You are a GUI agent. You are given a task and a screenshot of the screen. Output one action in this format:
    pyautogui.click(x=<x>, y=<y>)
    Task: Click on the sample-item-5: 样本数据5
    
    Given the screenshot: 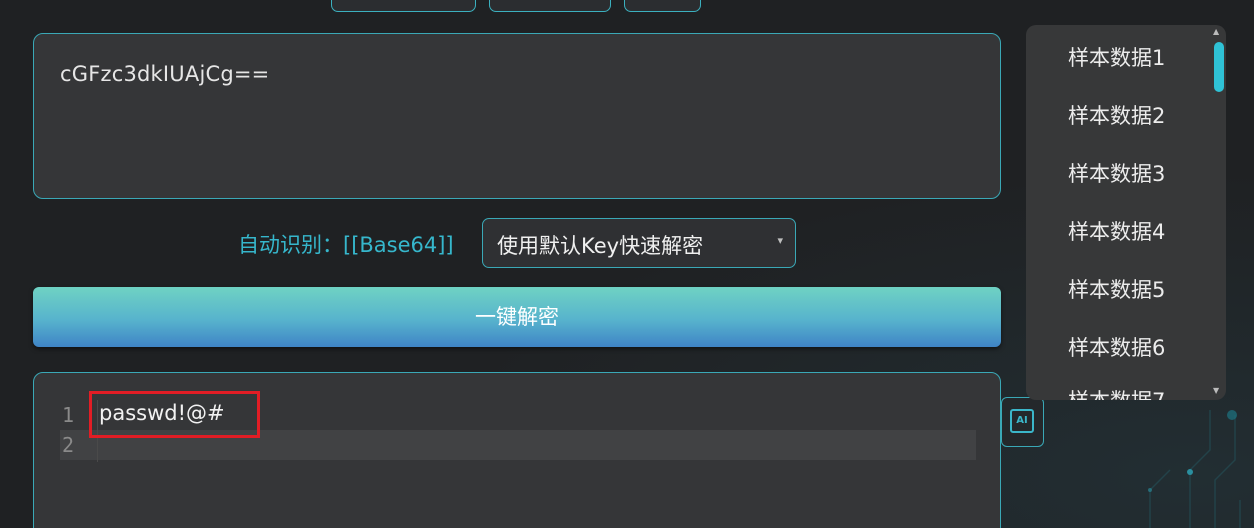 What is the action you would take?
    pyautogui.click(x=1116, y=289)
    